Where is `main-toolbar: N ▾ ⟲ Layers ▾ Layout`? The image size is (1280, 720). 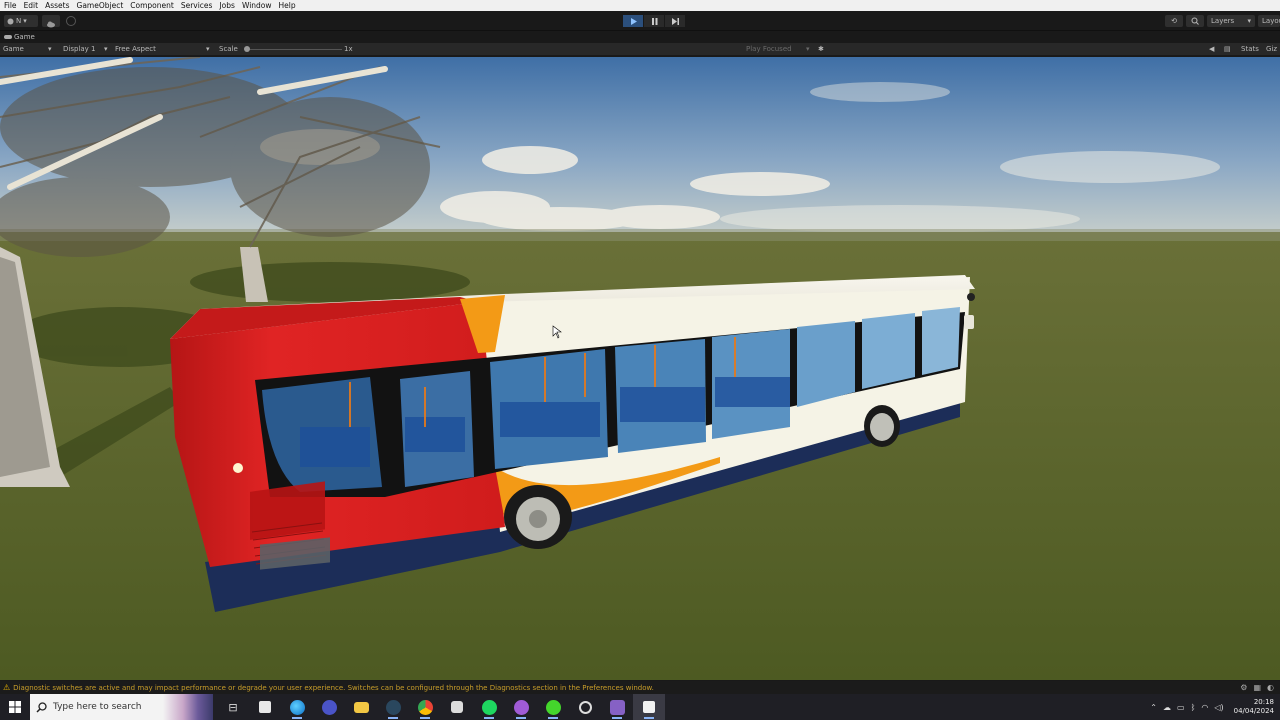 main-toolbar: N ▾ ⟲ Layers ▾ Layout is located at coordinates (640, 21).